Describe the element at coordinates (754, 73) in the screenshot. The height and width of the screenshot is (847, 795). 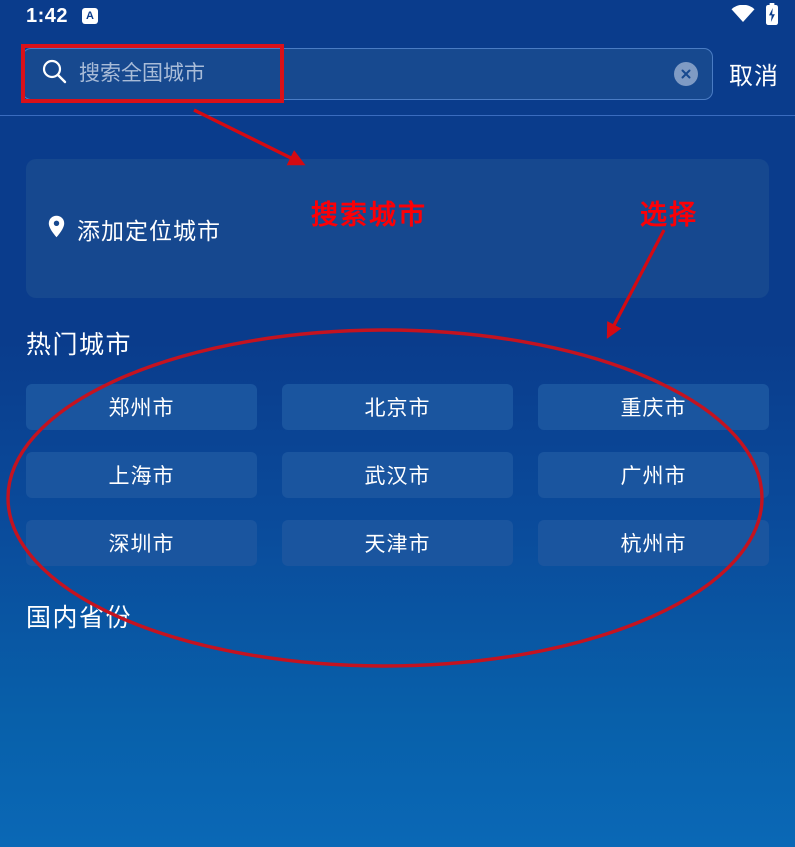
I see `cancel-button: 取消` at that location.